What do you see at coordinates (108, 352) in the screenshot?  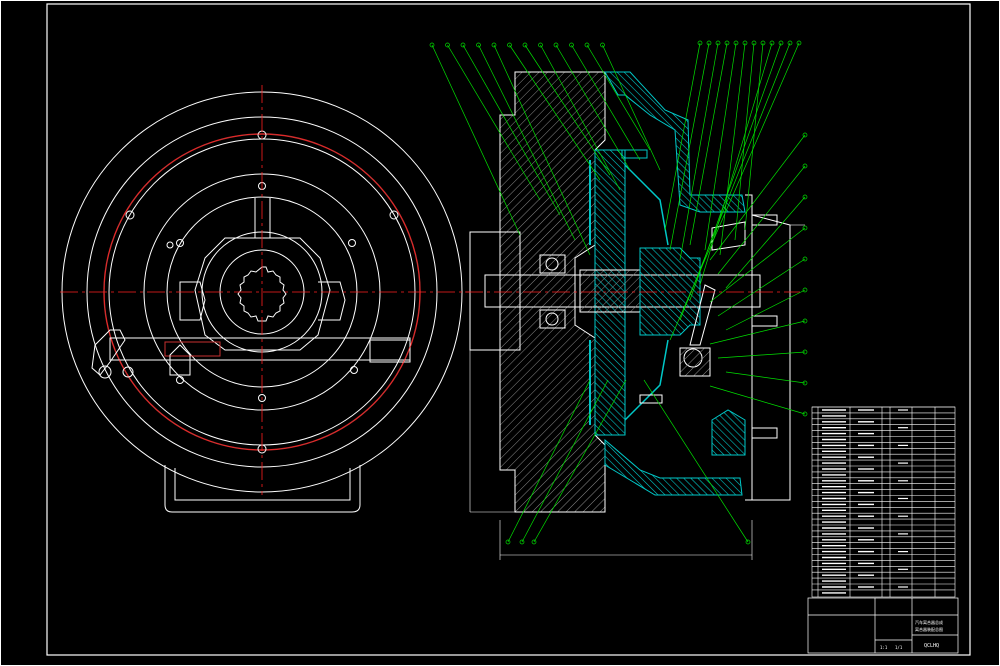 I see `fork-left-arm` at bounding box center [108, 352].